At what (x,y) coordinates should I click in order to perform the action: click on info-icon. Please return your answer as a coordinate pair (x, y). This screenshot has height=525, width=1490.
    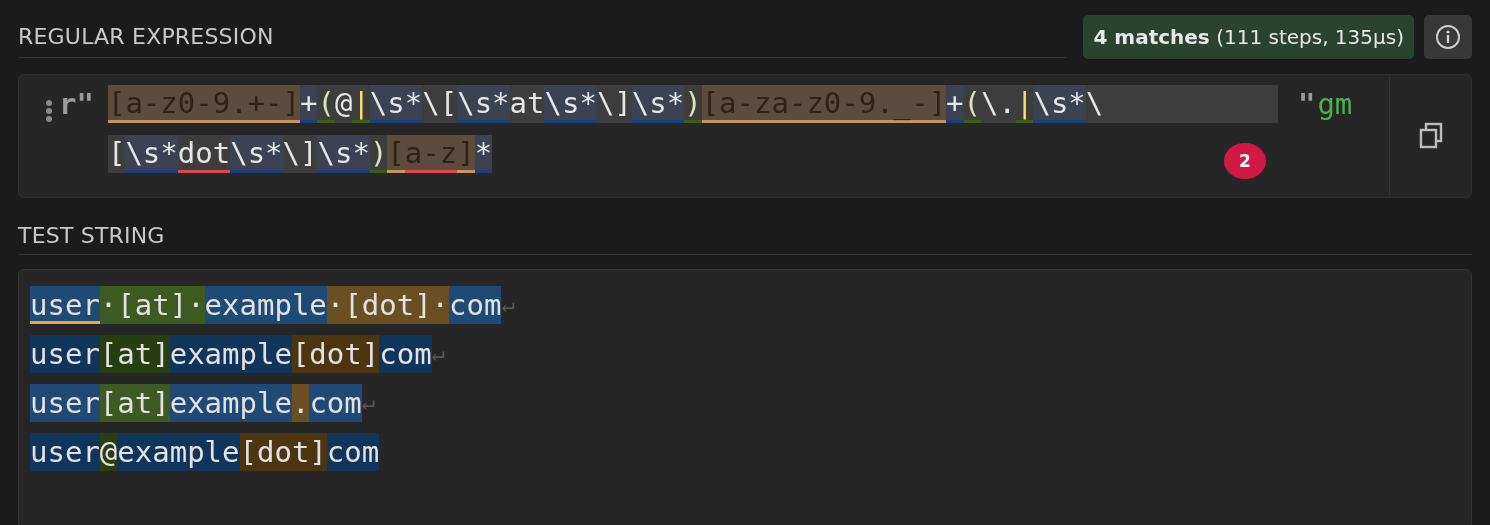
    Looking at the image, I should click on (1448, 37).